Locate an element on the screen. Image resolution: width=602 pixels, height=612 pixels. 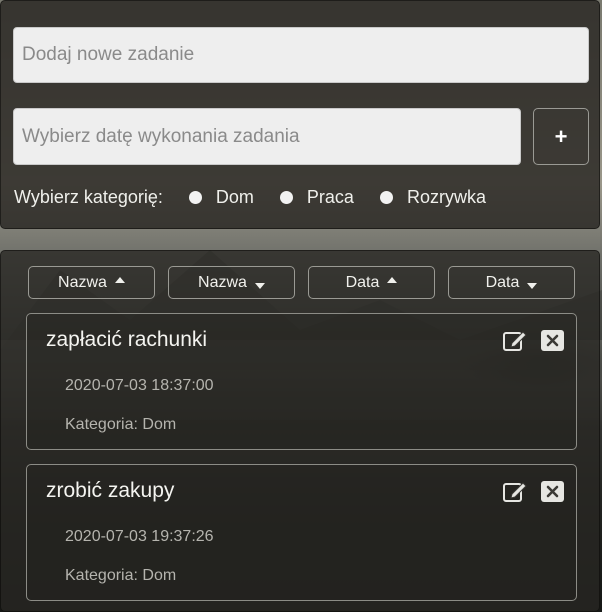
sort-date-desc-button: Data is located at coordinates (511, 282).